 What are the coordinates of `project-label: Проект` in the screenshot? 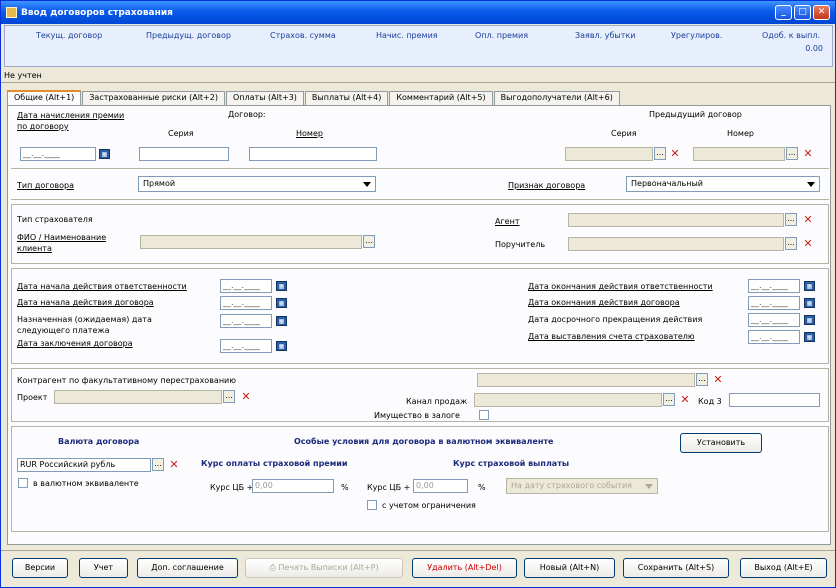 It's located at (32, 397).